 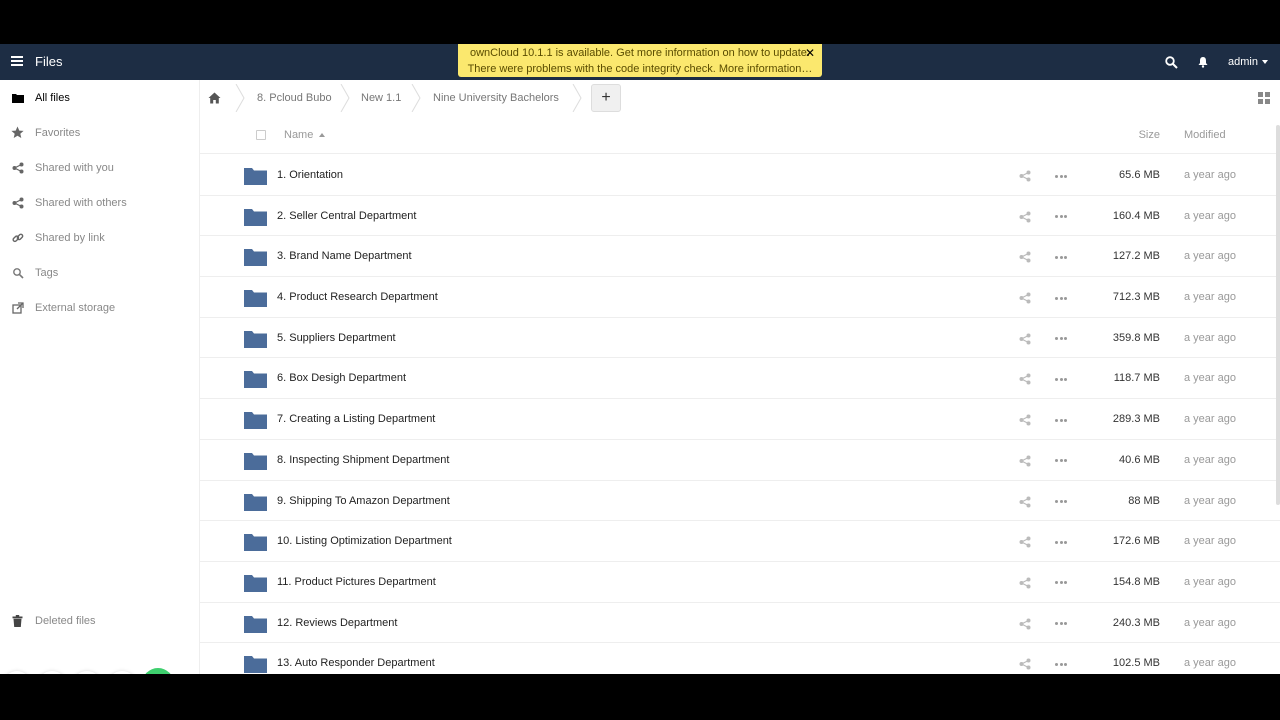 I want to click on app-title: Files, so click(x=48, y=61).